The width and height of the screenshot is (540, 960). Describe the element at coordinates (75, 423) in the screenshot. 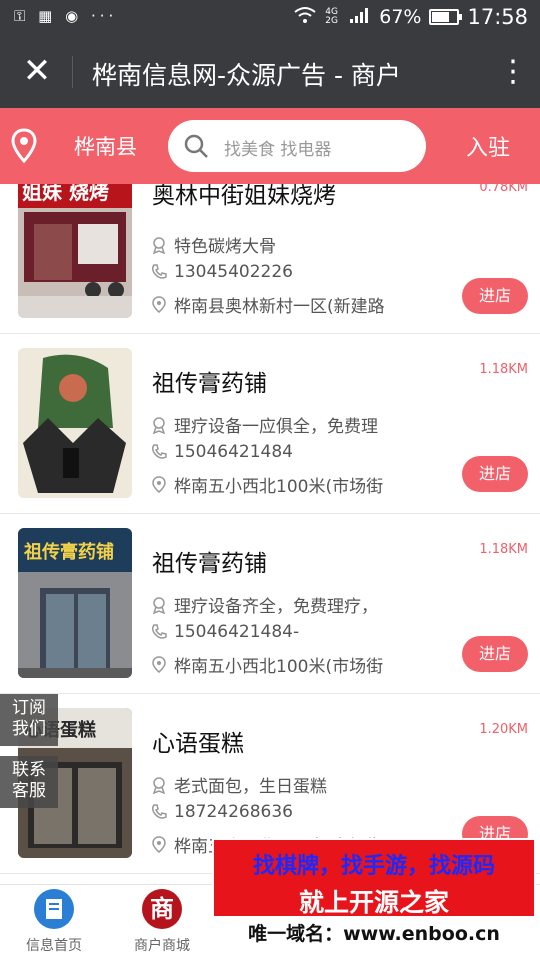

I see `shop-thumbnail` at that location.